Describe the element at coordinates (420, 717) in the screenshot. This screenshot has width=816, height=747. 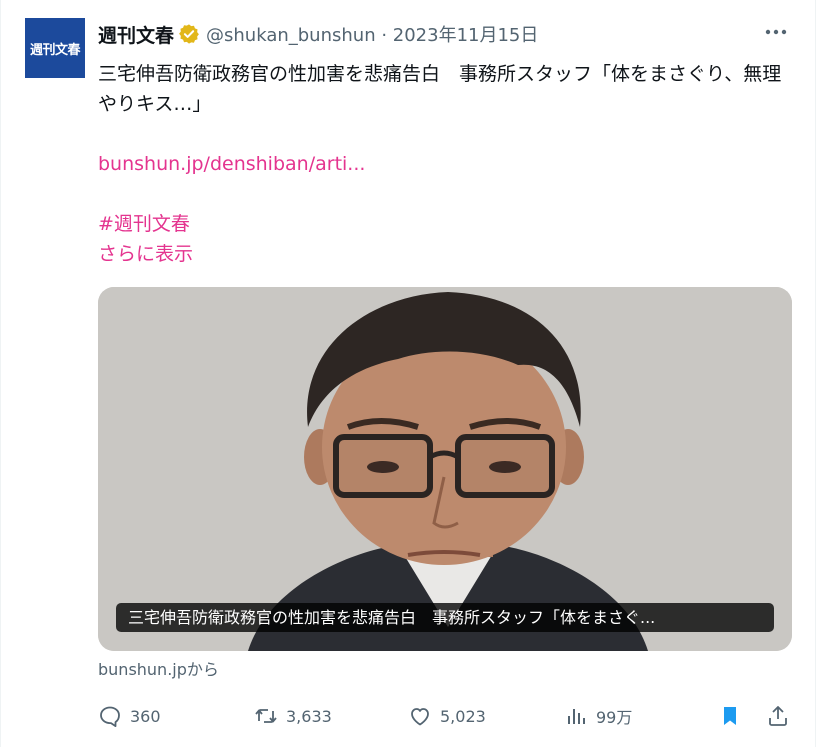
I see `heart-icon` at that location.